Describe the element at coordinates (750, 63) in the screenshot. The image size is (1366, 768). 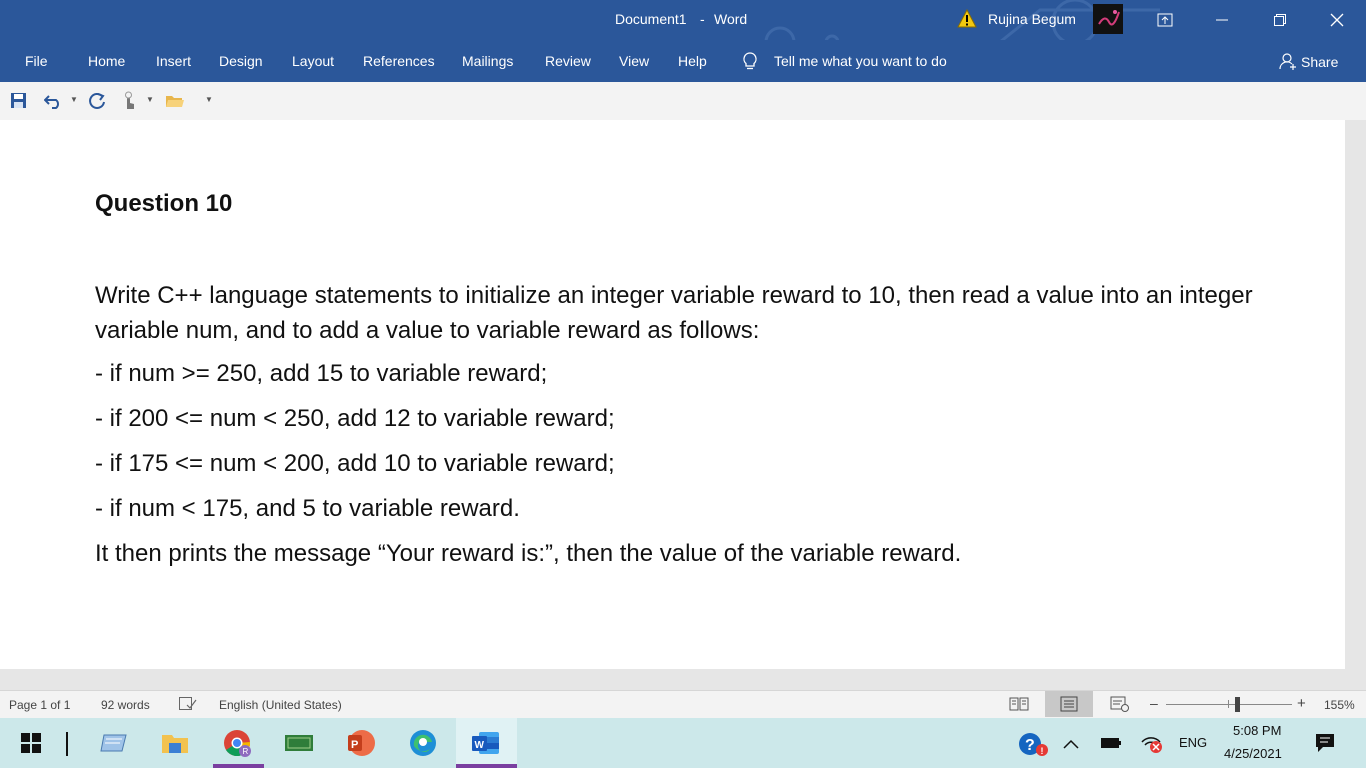
I see `lightbulb-icon` at that location.